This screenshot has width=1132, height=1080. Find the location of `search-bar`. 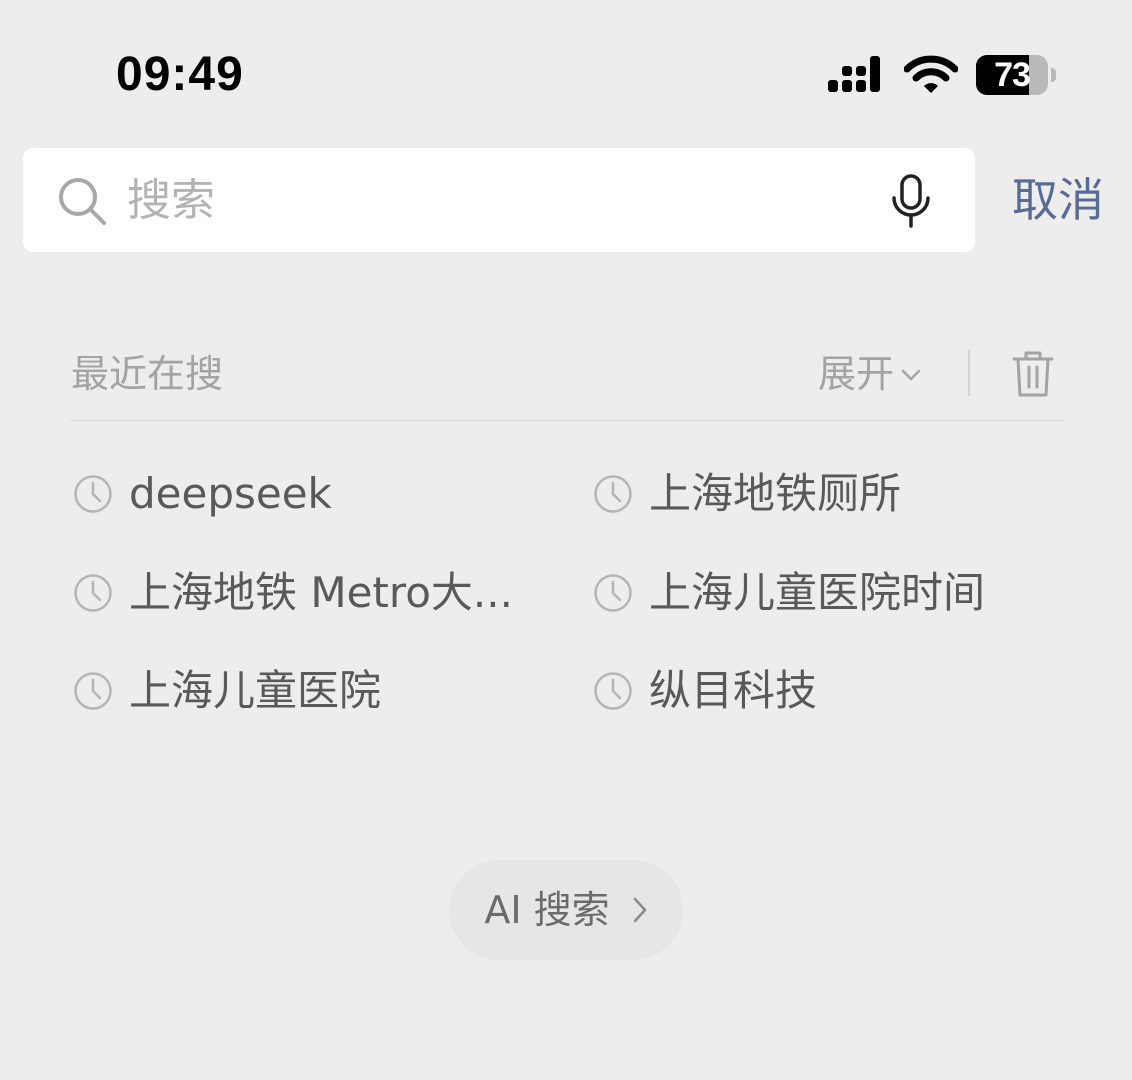

search-bar is located at coordinates (499, 200).